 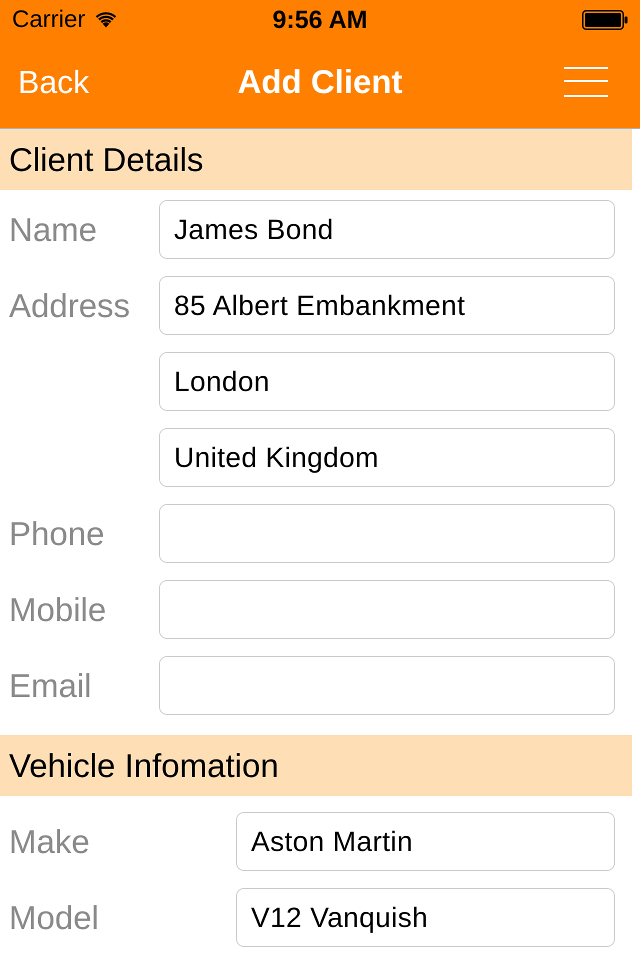 I want to click on text-field: Aston Martin, so click(x=425, y=841).